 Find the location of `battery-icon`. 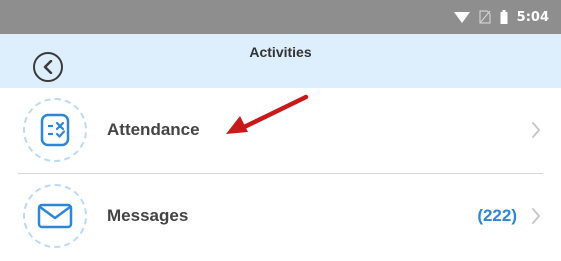

battery-icon is located at coordinates (504, 17).